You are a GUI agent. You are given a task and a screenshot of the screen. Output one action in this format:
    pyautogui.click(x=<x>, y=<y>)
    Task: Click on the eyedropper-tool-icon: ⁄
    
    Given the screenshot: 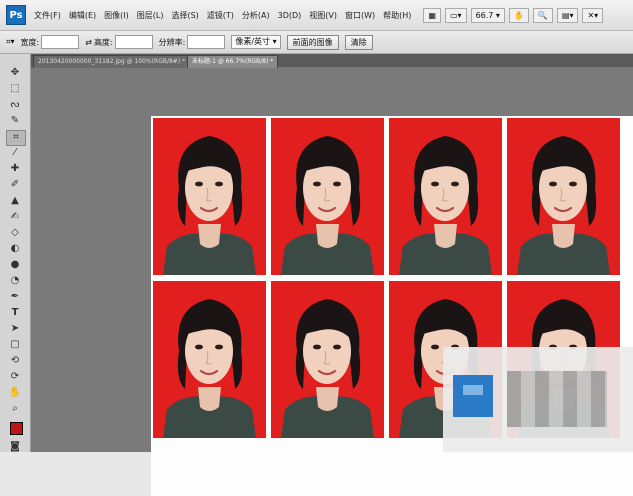 What is the action you would take?
    pyautogui.click(x=15, y=153)
    